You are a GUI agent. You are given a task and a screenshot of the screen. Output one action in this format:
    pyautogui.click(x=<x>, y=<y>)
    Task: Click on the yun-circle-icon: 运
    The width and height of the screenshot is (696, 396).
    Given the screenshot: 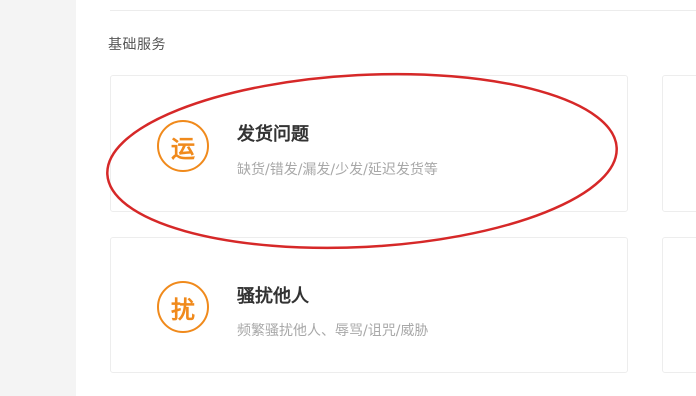 What is the action you would take?
    pyautogui.click(x=183, y=146)
    